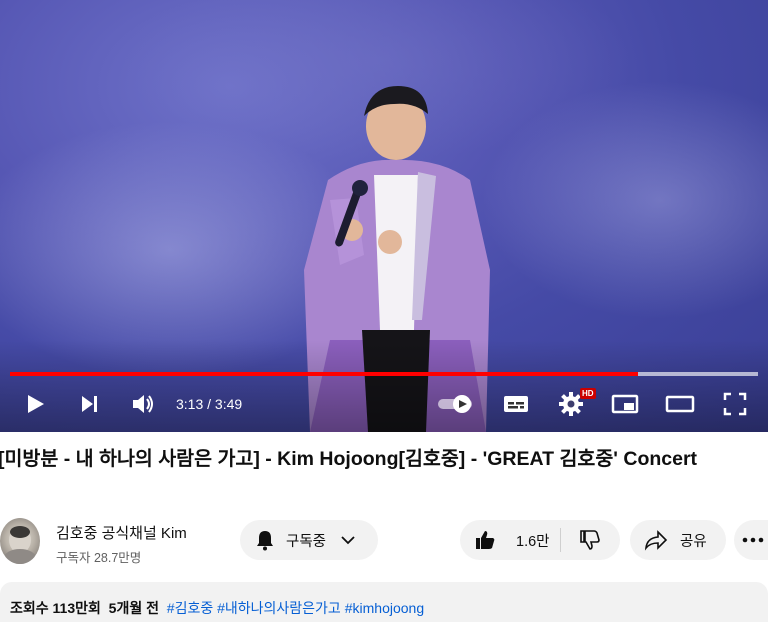 This screenshot has width=768, height=622. I want to click on next-icon, so click(89, 404).